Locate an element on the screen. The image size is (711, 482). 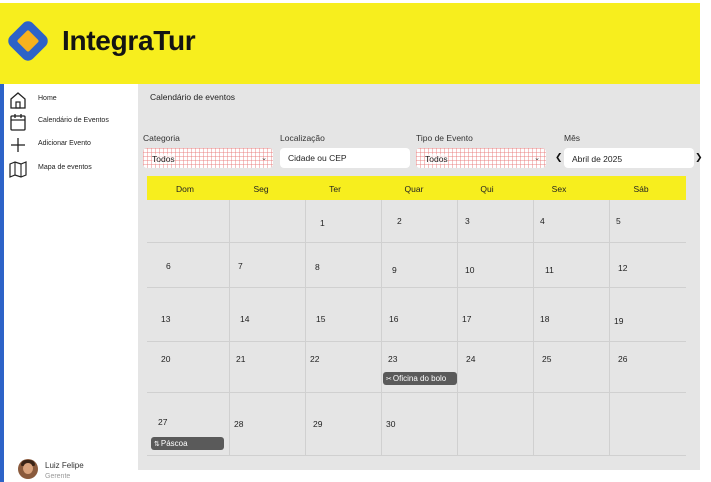
calendar-day: 25 is located at coordinates (546, 359).